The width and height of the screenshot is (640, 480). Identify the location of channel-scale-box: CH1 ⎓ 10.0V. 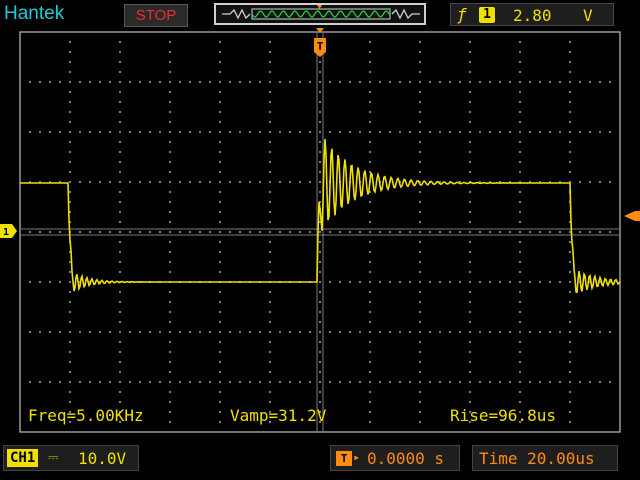
(71, 458).